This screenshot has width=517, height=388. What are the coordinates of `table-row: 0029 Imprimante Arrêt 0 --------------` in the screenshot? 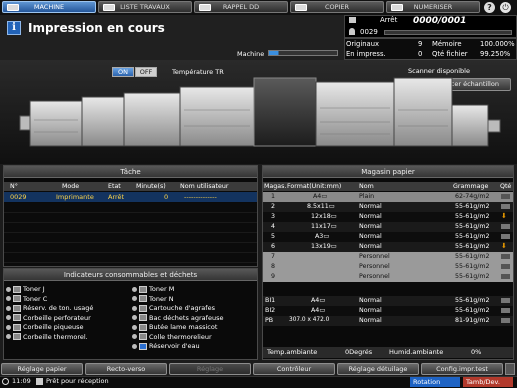 It's located at (130, 197).